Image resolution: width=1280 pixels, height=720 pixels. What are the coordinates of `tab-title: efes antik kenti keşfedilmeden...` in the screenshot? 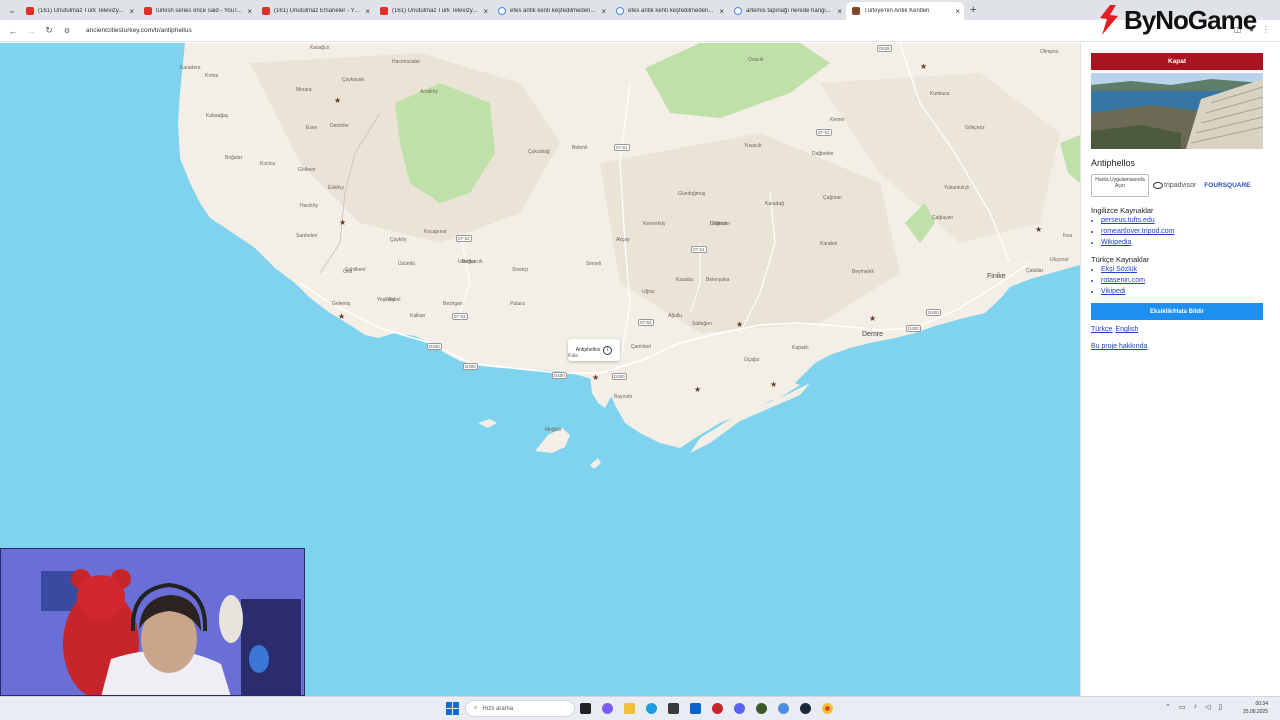 It's located at (671, 11).